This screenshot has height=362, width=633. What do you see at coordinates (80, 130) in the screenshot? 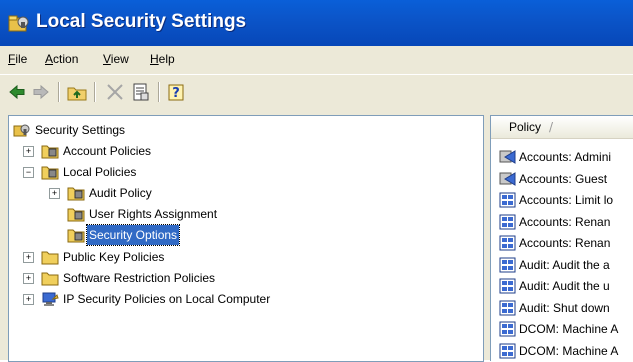
I see `tree-label: Security Settings` at bounding box center [80, 130].